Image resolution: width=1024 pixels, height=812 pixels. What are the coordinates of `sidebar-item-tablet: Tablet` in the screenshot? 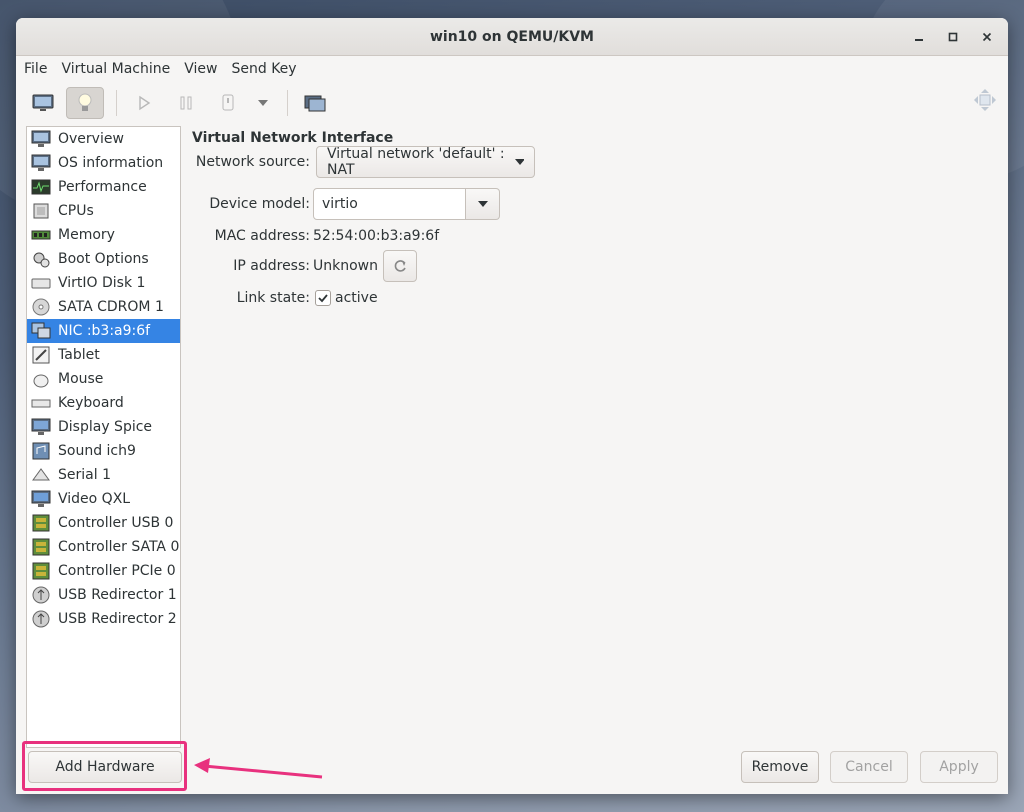 It's located at (103, 355).